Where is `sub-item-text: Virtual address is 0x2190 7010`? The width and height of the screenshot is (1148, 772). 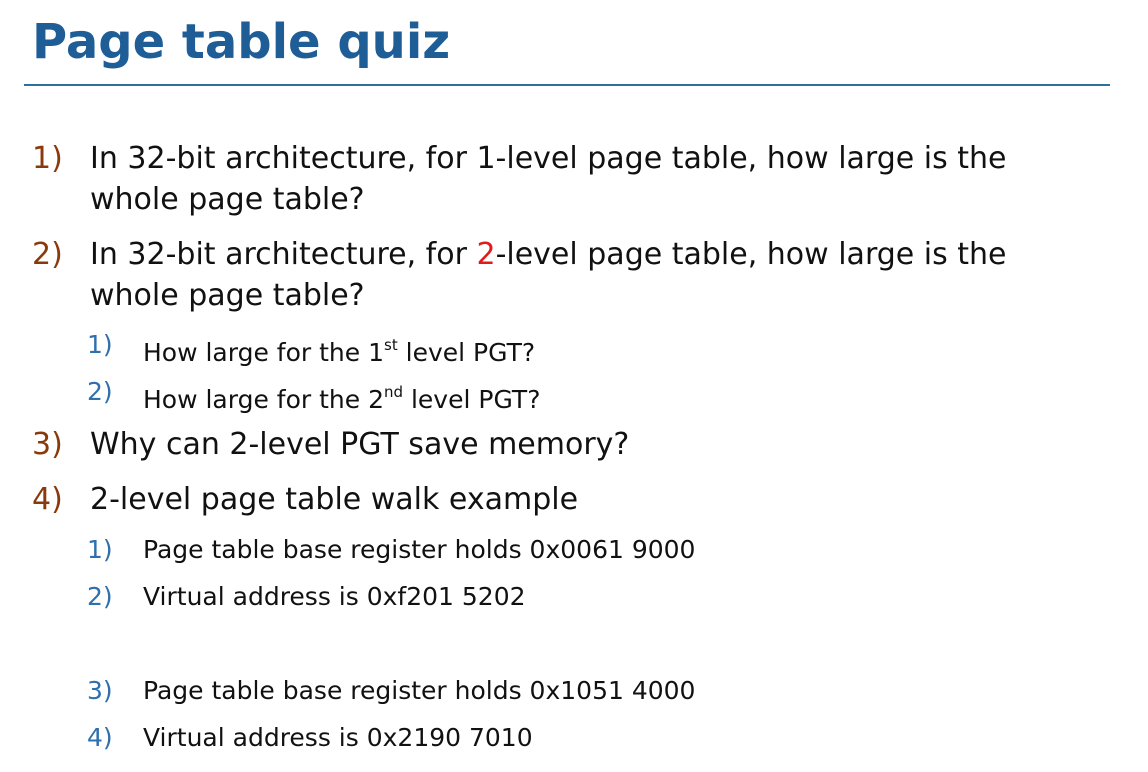
sub-item-text: Virtual address is 0x2190 7010 is located at coordinates (338, 737).